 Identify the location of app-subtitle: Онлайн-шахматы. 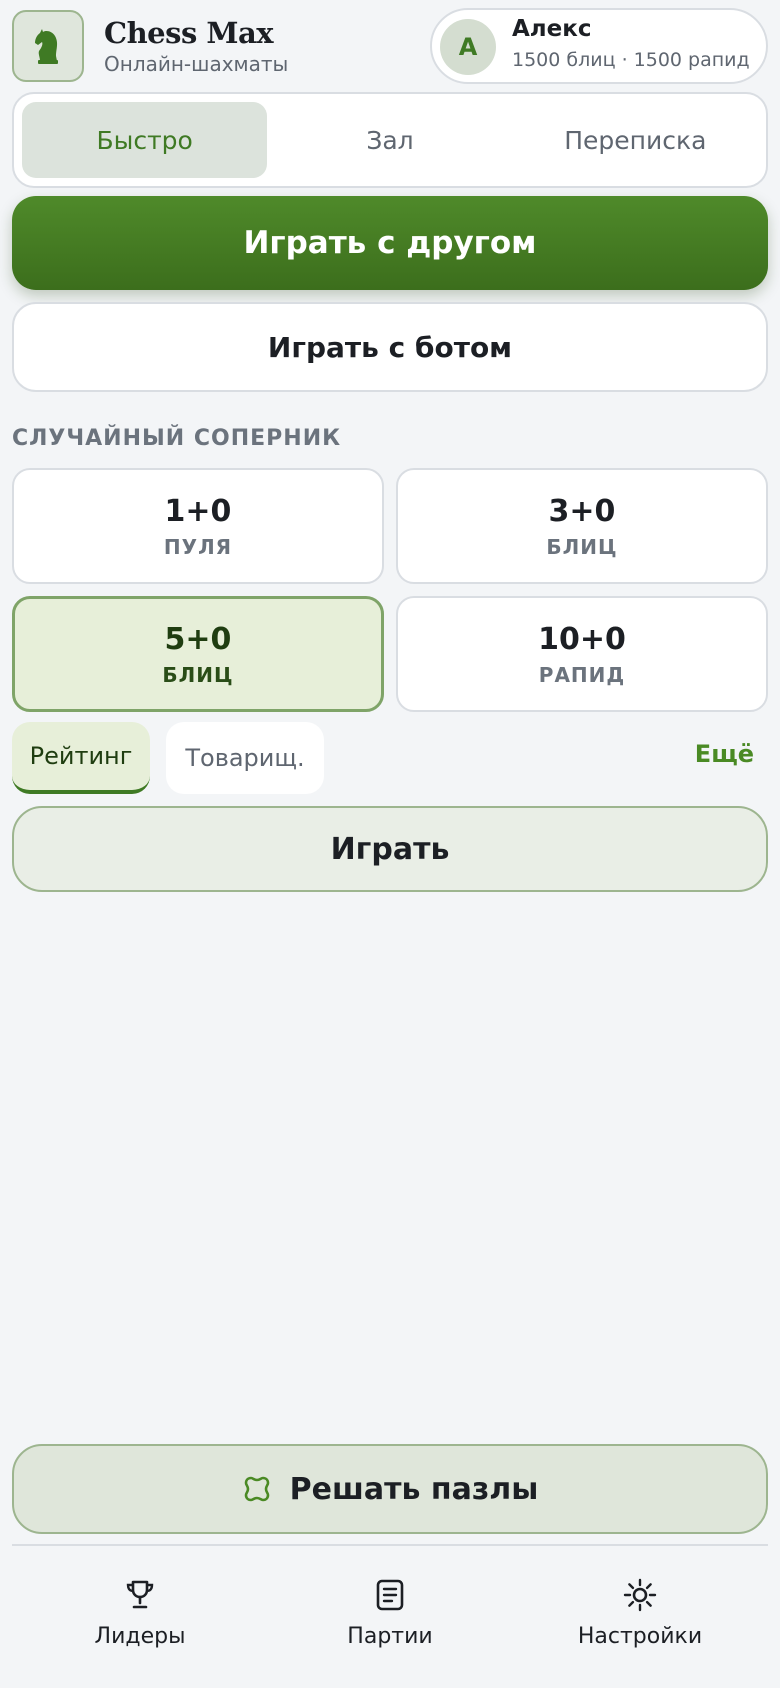
(196, 64).